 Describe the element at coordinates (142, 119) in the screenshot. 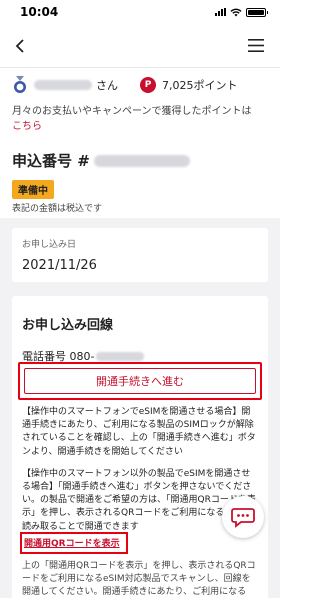

I see `points-info: 月々のお支払いやキャンペーンで獲得したポイントは こちら` at that location.